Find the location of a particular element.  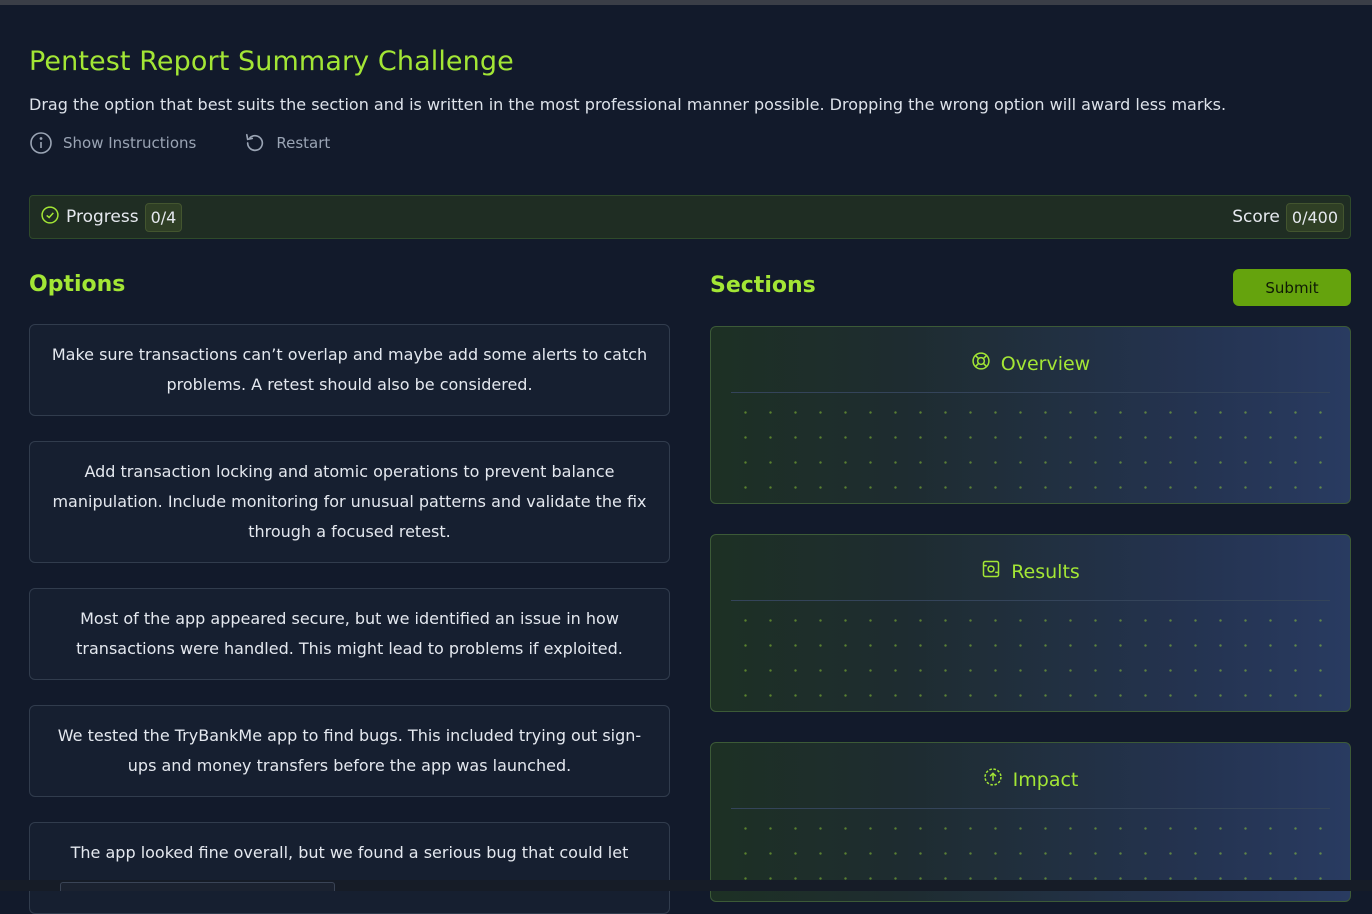

section-impact: Impact is located at coordinates (1030, 822).